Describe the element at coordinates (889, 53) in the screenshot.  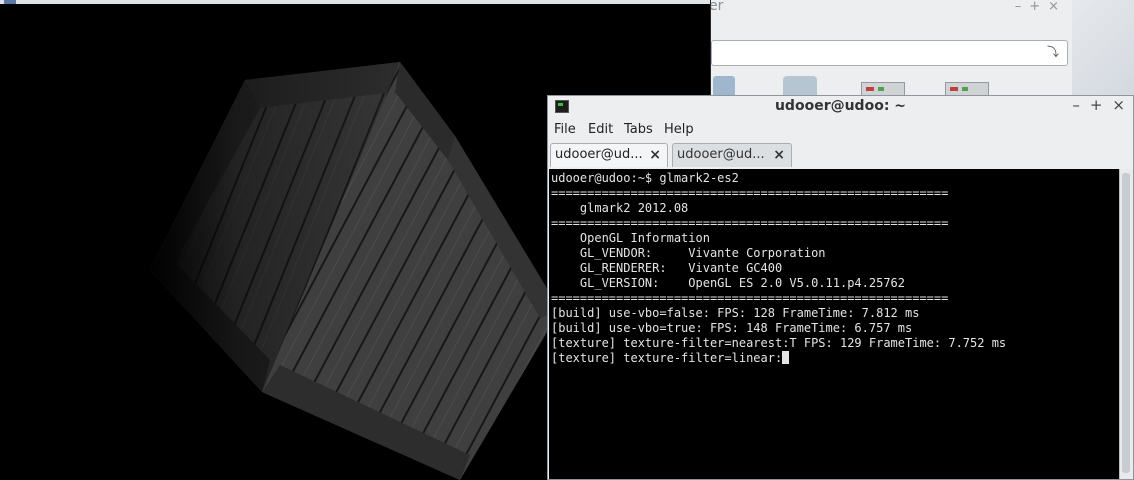
I see `location-bar: ⤵` at that location.